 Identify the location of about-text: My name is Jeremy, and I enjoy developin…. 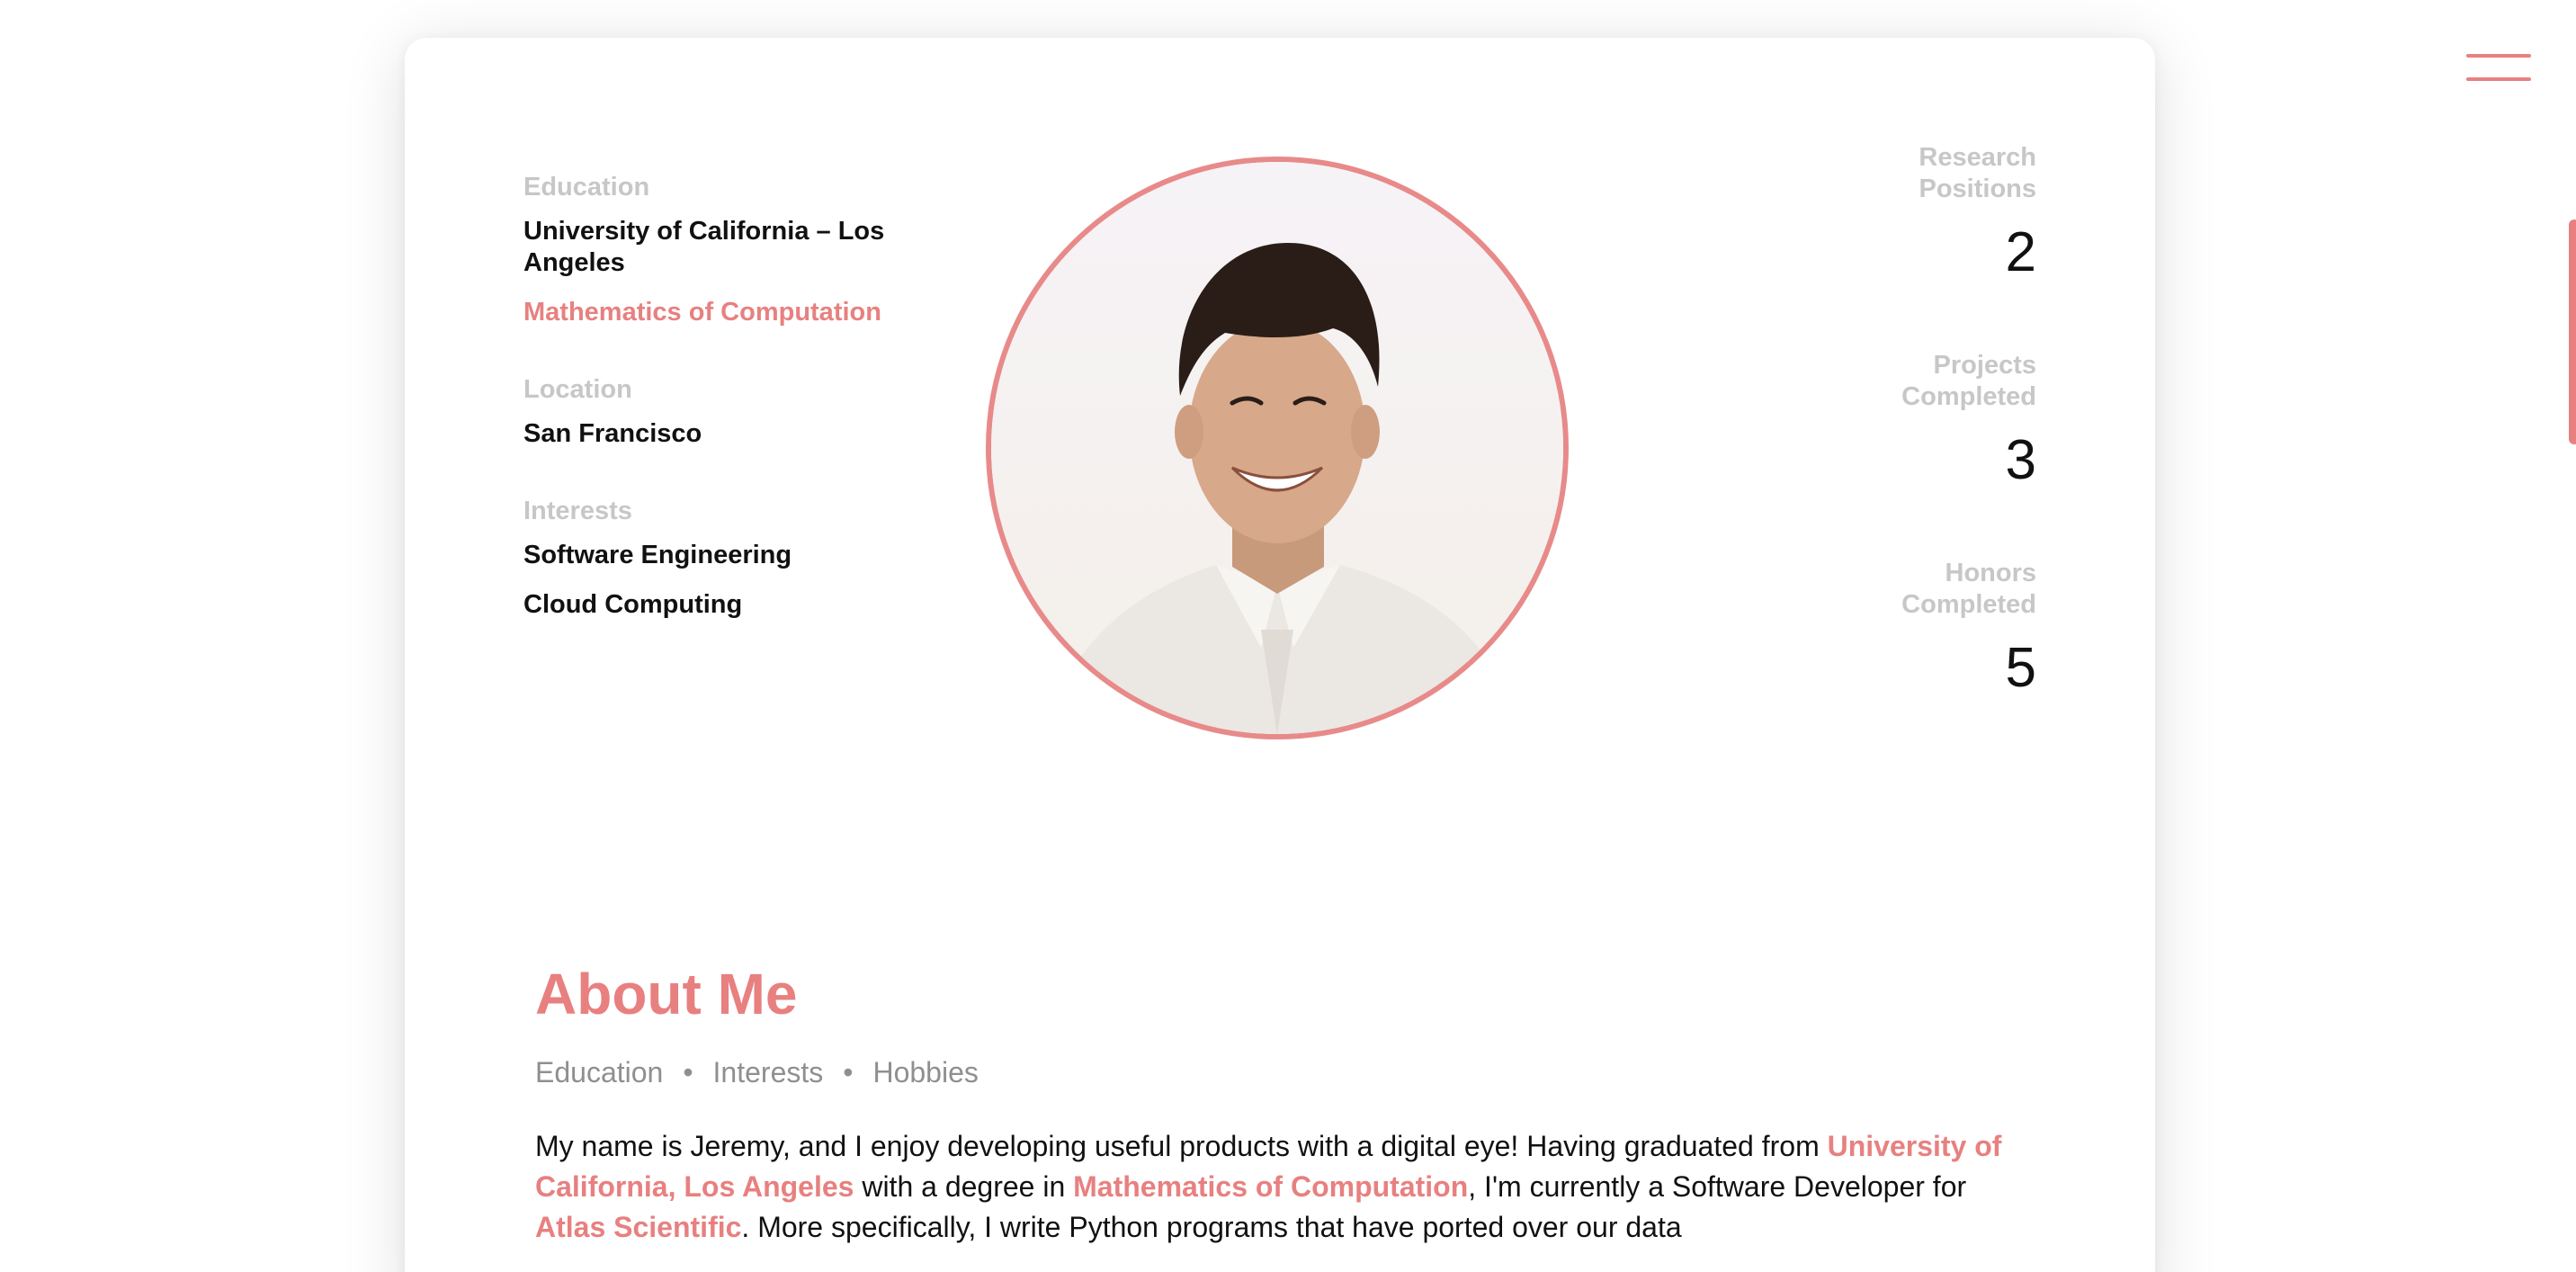
(1181, 1146).